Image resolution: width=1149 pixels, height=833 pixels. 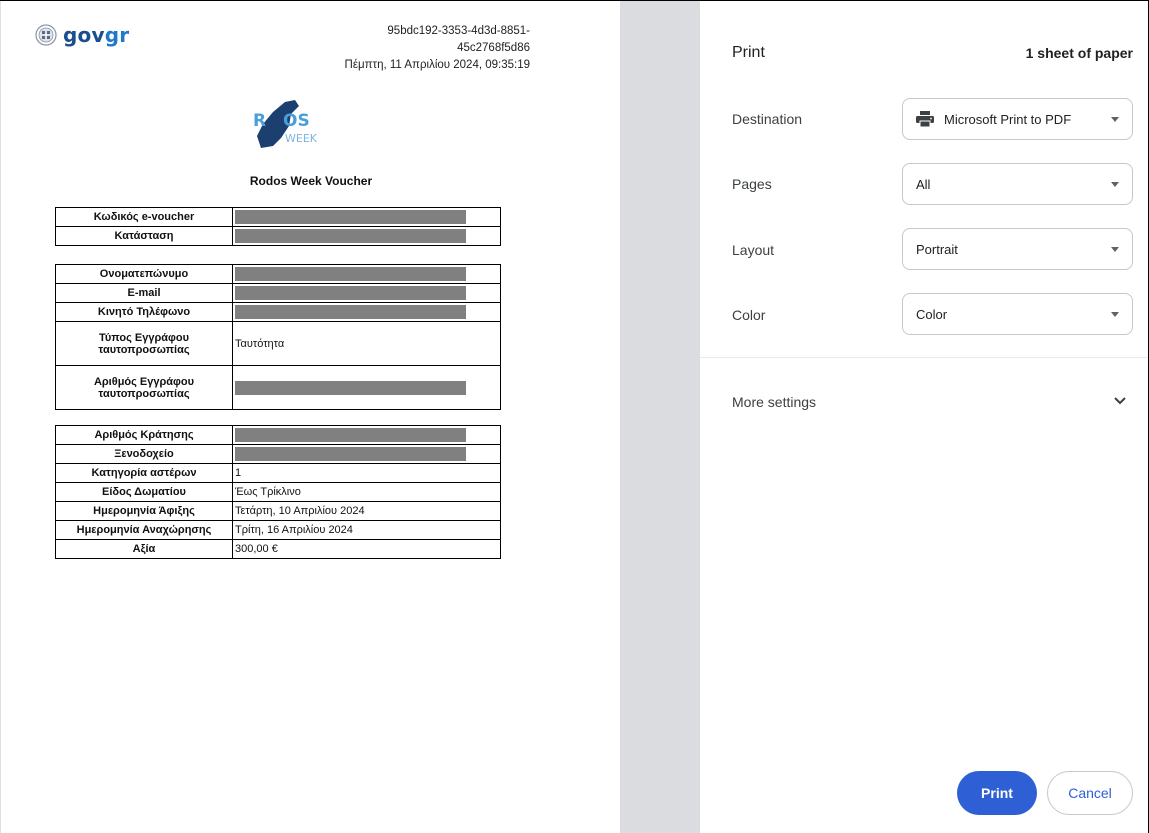 I want to click on row-label: Κινητό Τηλέφωνο, so click(x=144, y=312).